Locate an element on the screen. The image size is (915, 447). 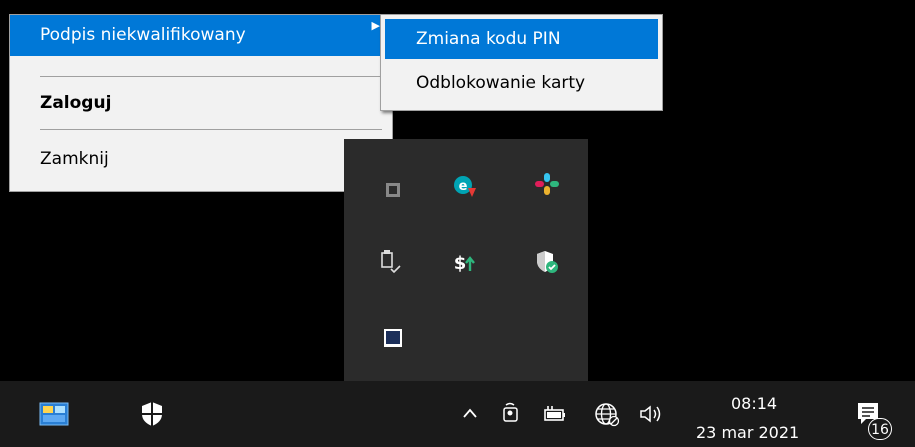
security-taskbar-icon is located at coordinates (152, 414).